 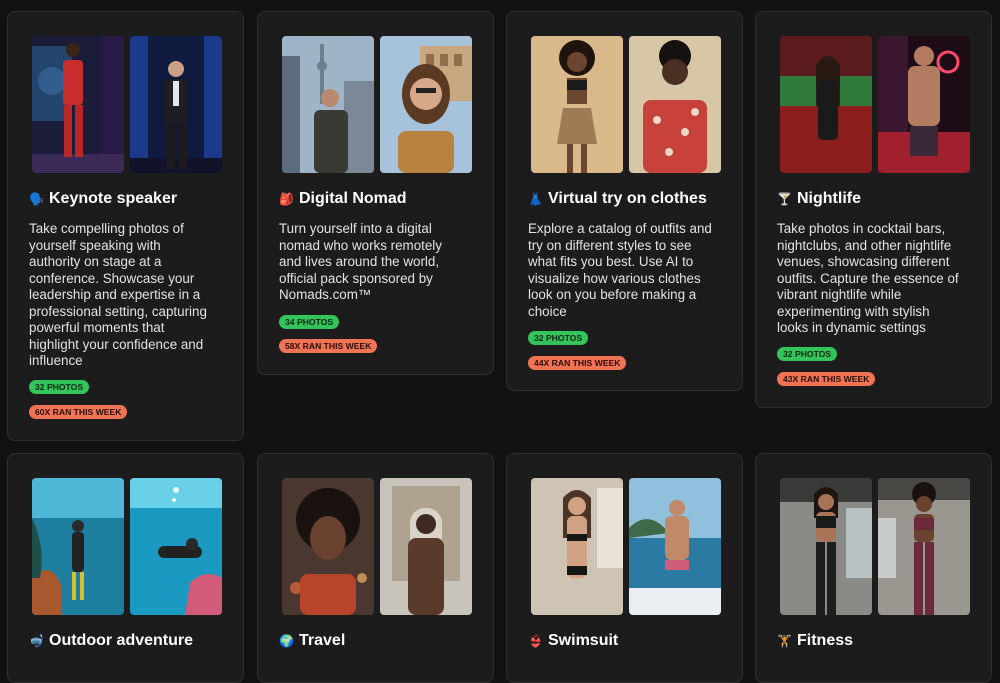 I want to click on card-title-text: Digital Nomad, so click(x=353, y=198).